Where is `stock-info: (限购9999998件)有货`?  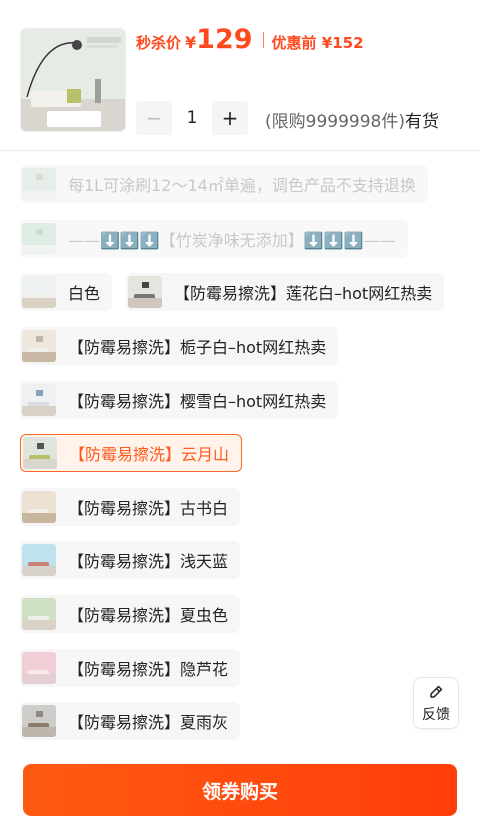
stock-info: (限购9999998件)有货 is located at coordinates (352, 119).